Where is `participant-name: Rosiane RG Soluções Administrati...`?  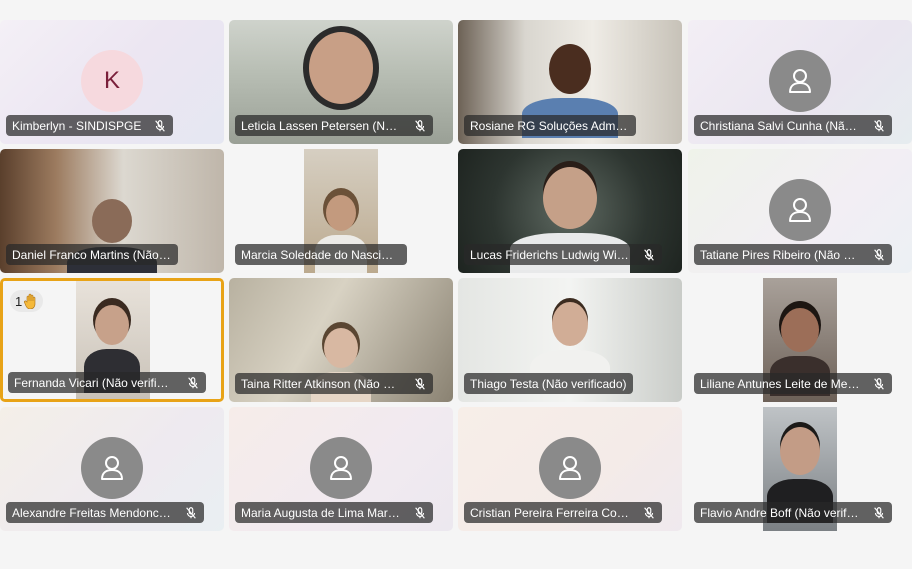
participant-name: Rosiane RG Soluções Administrati... is located at coordinates (550, 125).